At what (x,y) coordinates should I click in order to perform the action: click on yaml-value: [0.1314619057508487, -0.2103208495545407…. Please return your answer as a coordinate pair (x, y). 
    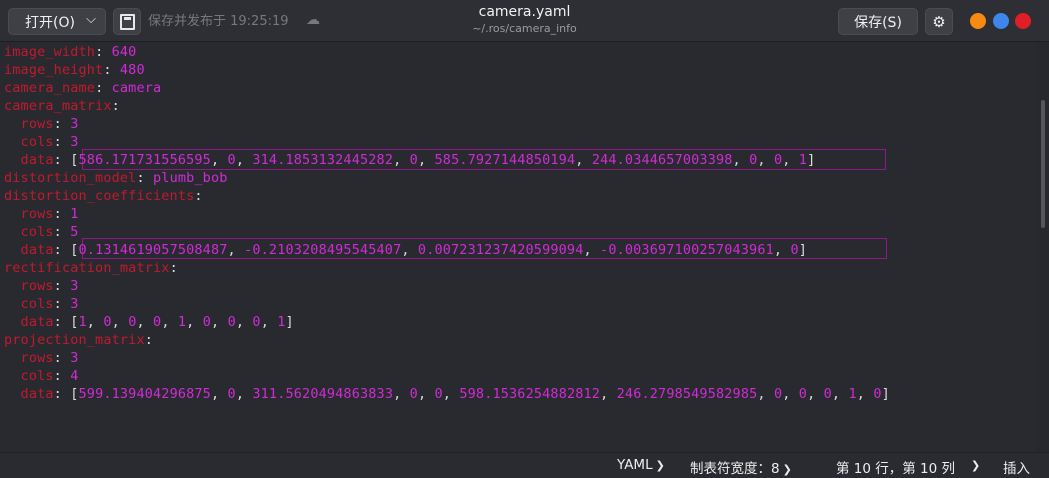
    Looking at the image, I should click on (439, 250).